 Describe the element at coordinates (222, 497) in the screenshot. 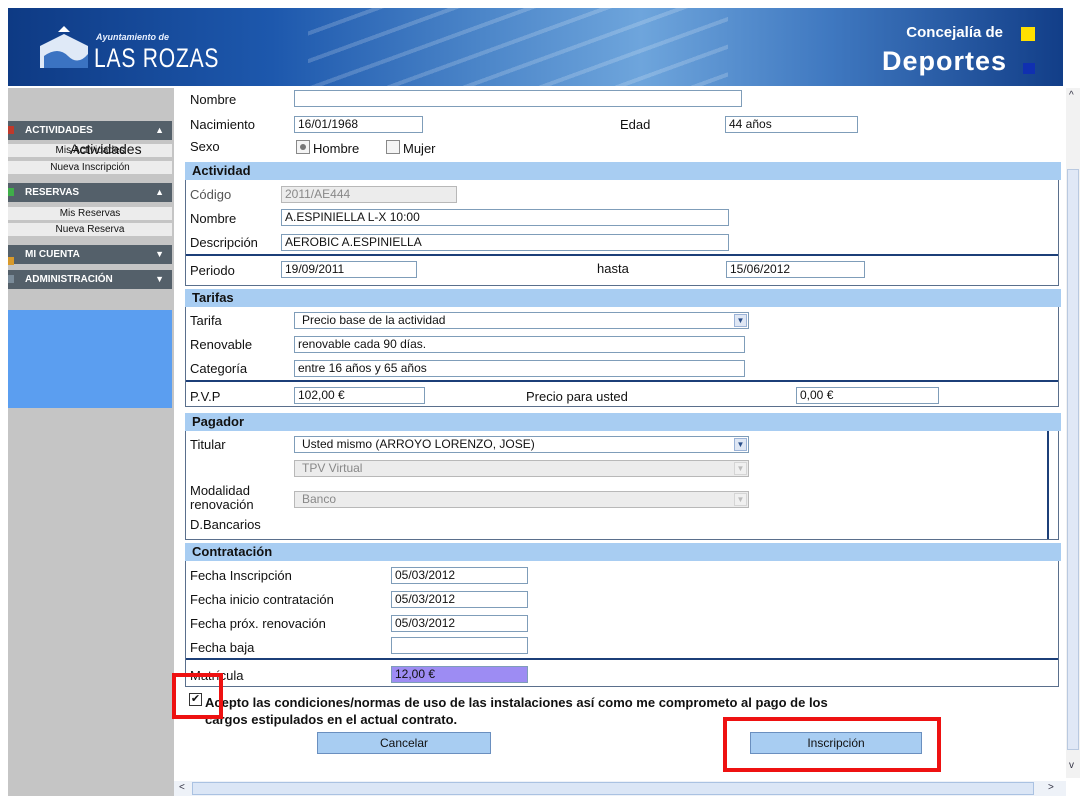

I see `modalidad-label: Modalidad renovación` at that location.